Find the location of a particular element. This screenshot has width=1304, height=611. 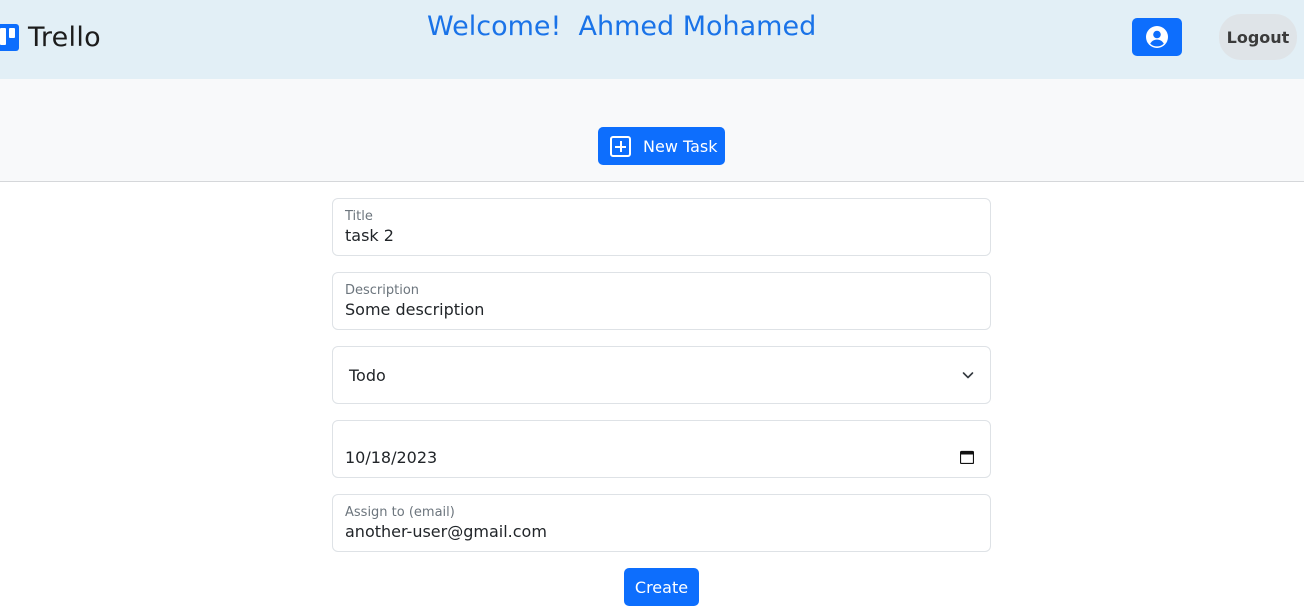

assignee-field: Assign to (email) another-user@gmail.com is located at coordinates (661, 523).